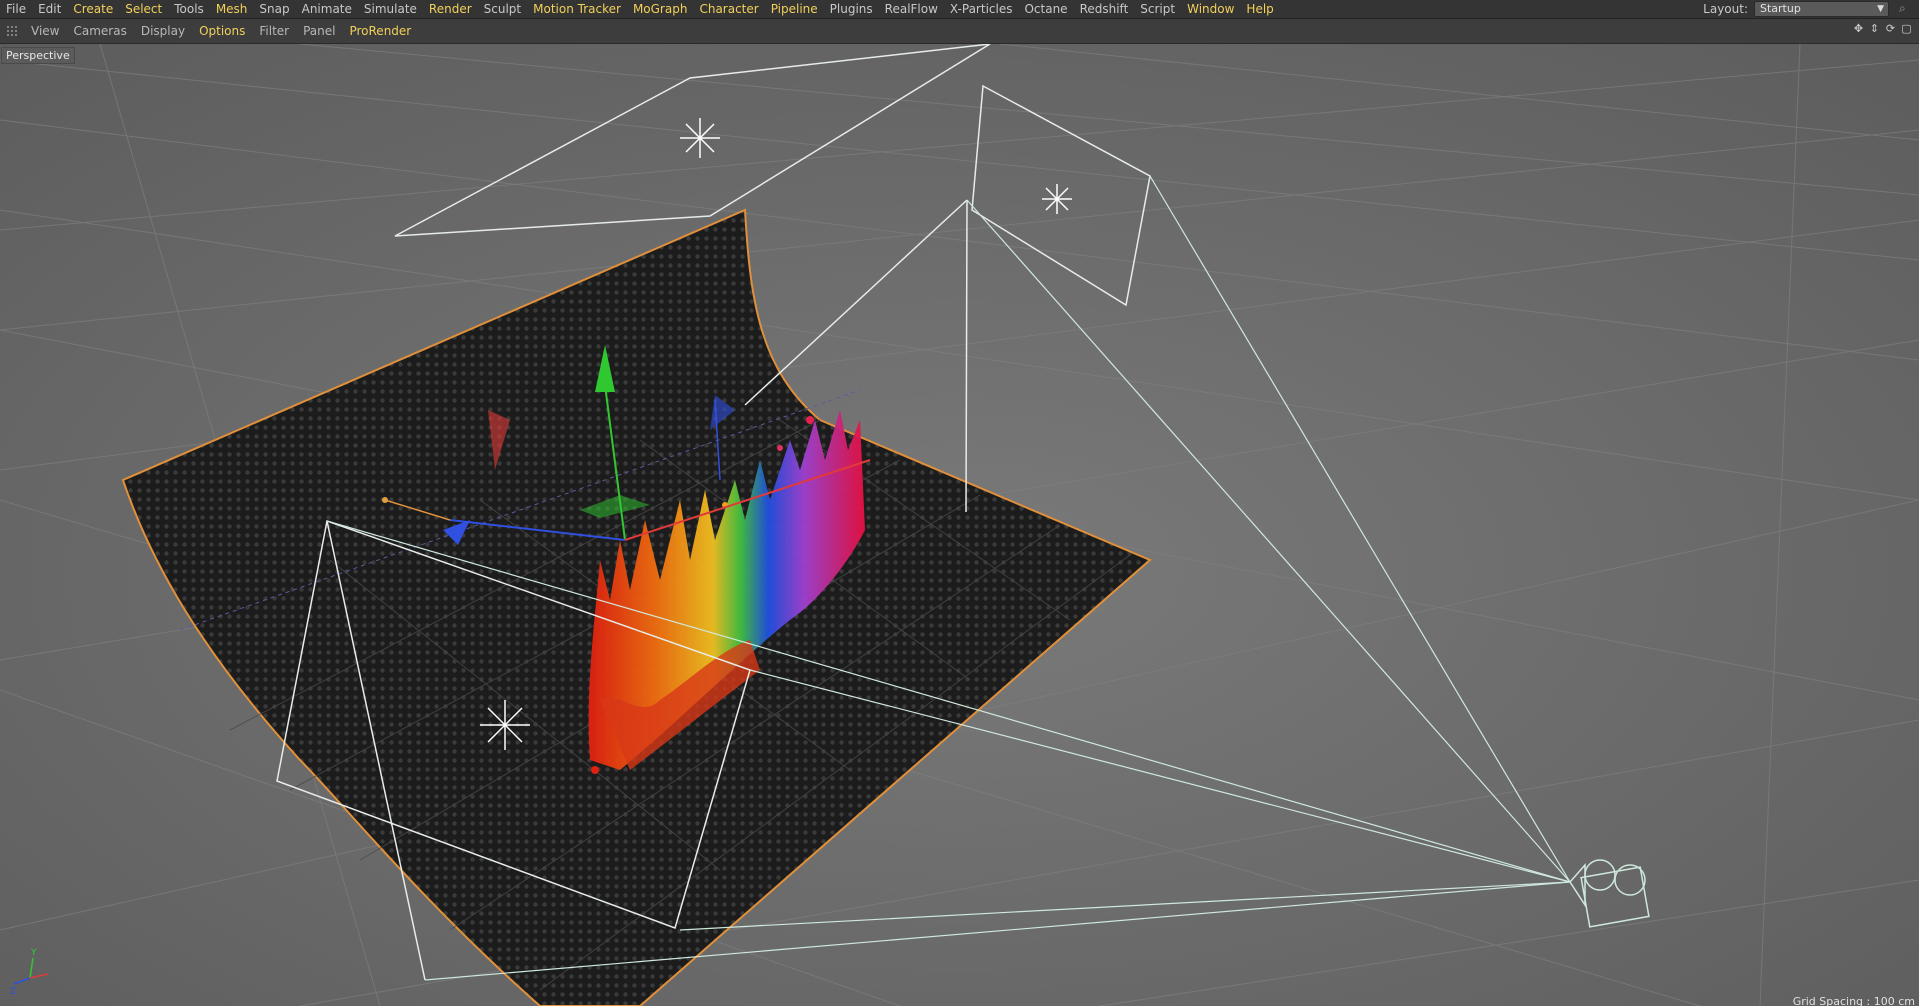 The image size is (1919, 1006). Describe the element at coordinates (1880, 9) in the screenshot. I see `chevron-down-icon: ▼` at that location.